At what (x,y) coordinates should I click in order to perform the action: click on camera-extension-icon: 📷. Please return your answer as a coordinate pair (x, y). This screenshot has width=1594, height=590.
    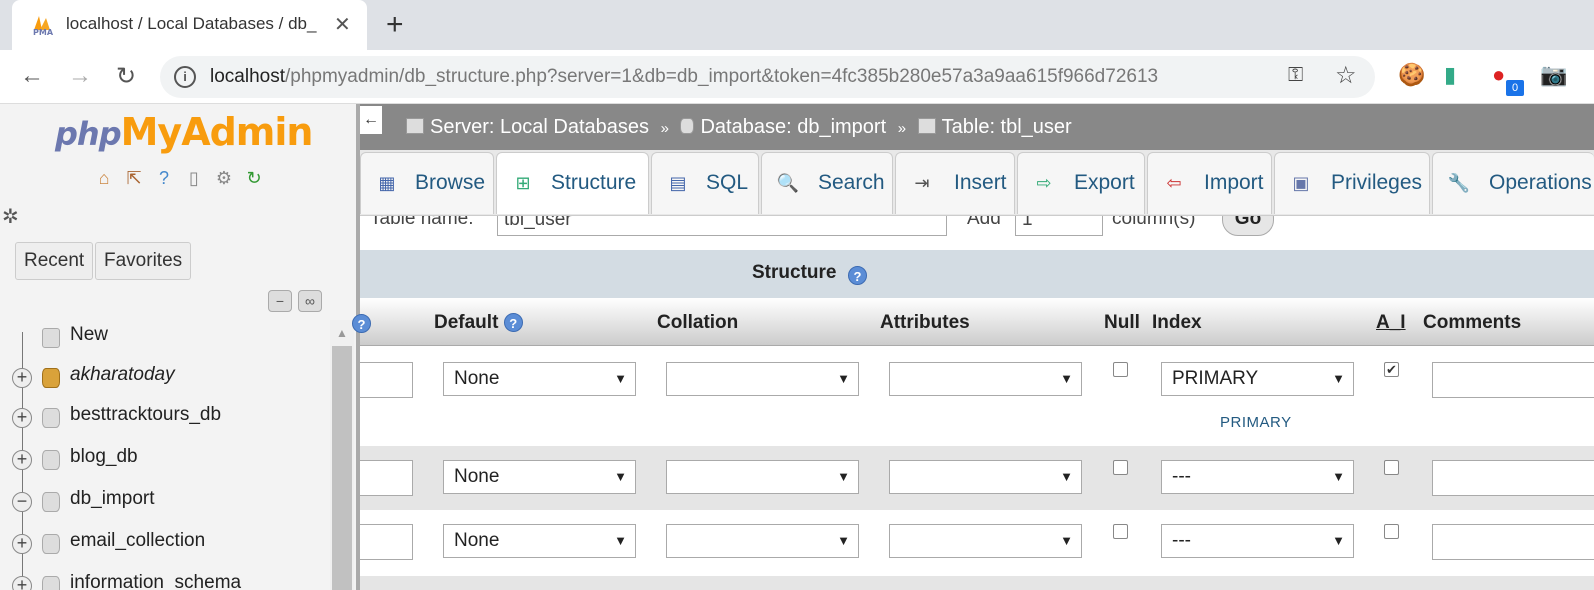
    Looking at the image, I should click on (1553, 75).